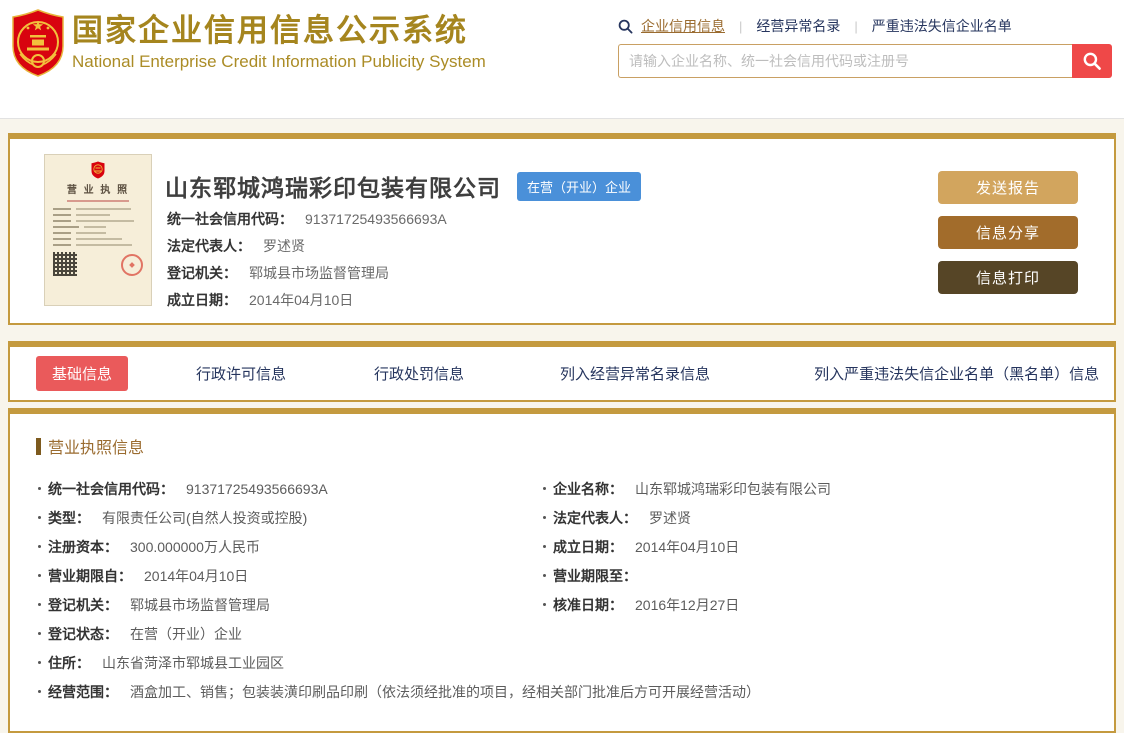 Image resolution: width=1124 pixels, height=733 pixels. I want to click on tab-administrative-penalty: 行政处罚信息, so click(419, 373).